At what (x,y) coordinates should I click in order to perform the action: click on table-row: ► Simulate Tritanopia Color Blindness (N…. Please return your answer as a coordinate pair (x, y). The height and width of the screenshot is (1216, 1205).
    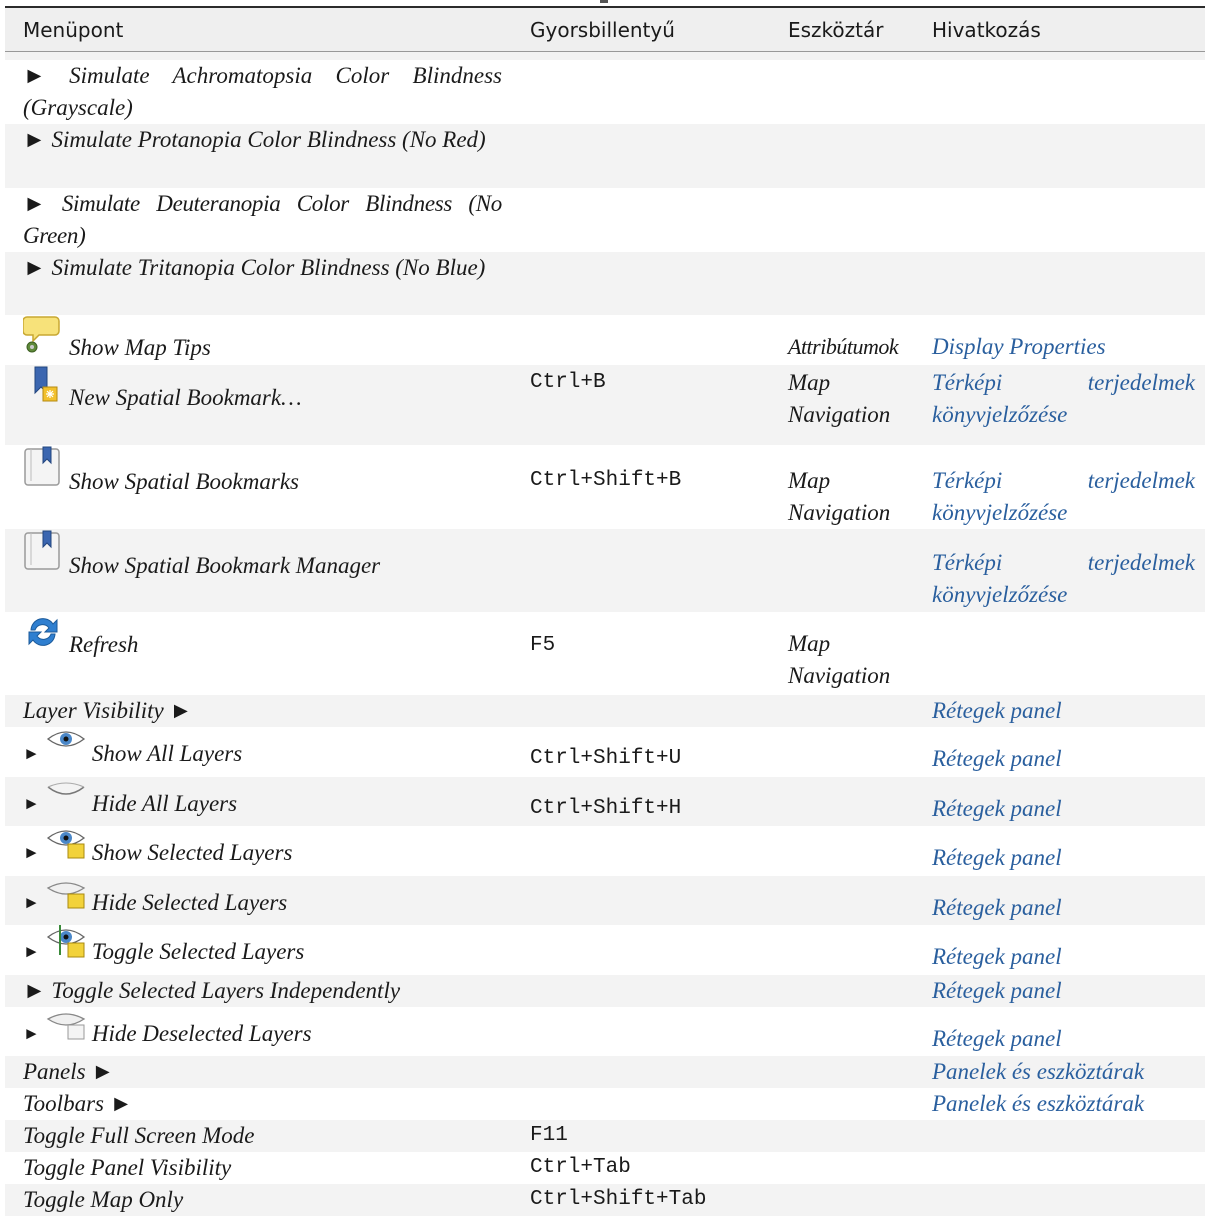
    Looking at the image, I should click on (605, 283).